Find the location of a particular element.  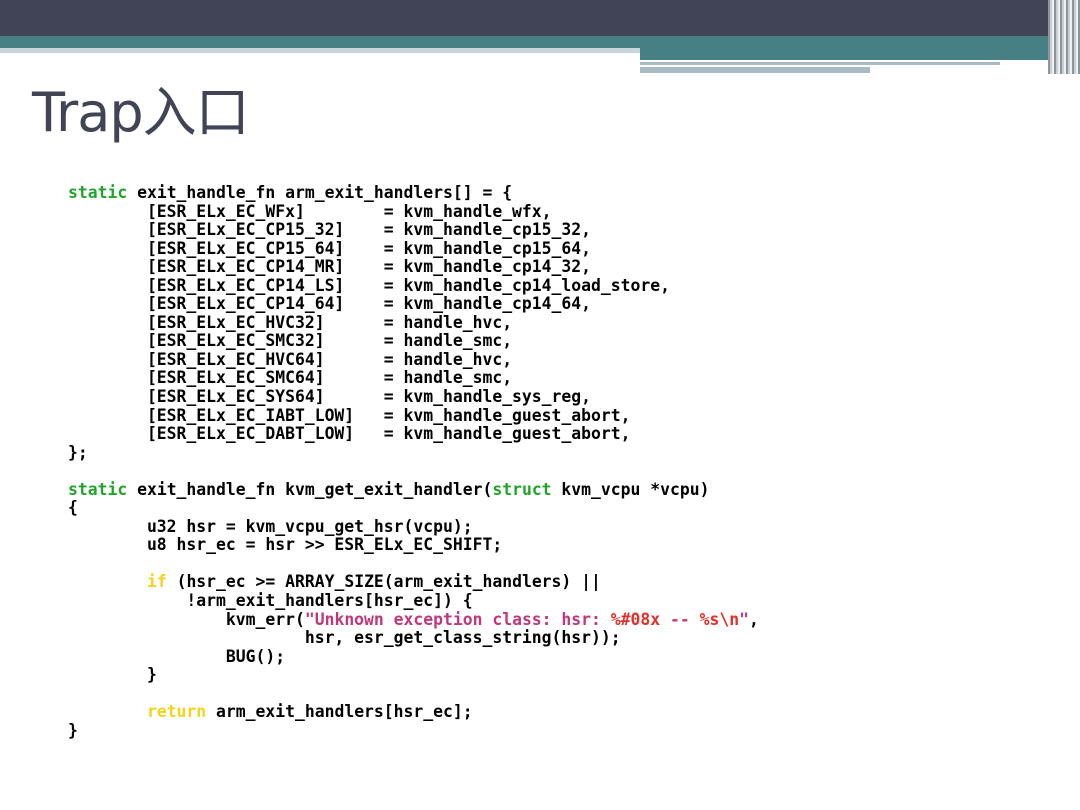

code-line: [ESR_ELx_EC_HVC32] = handle_hvc, is located at coordinates (558, 322).